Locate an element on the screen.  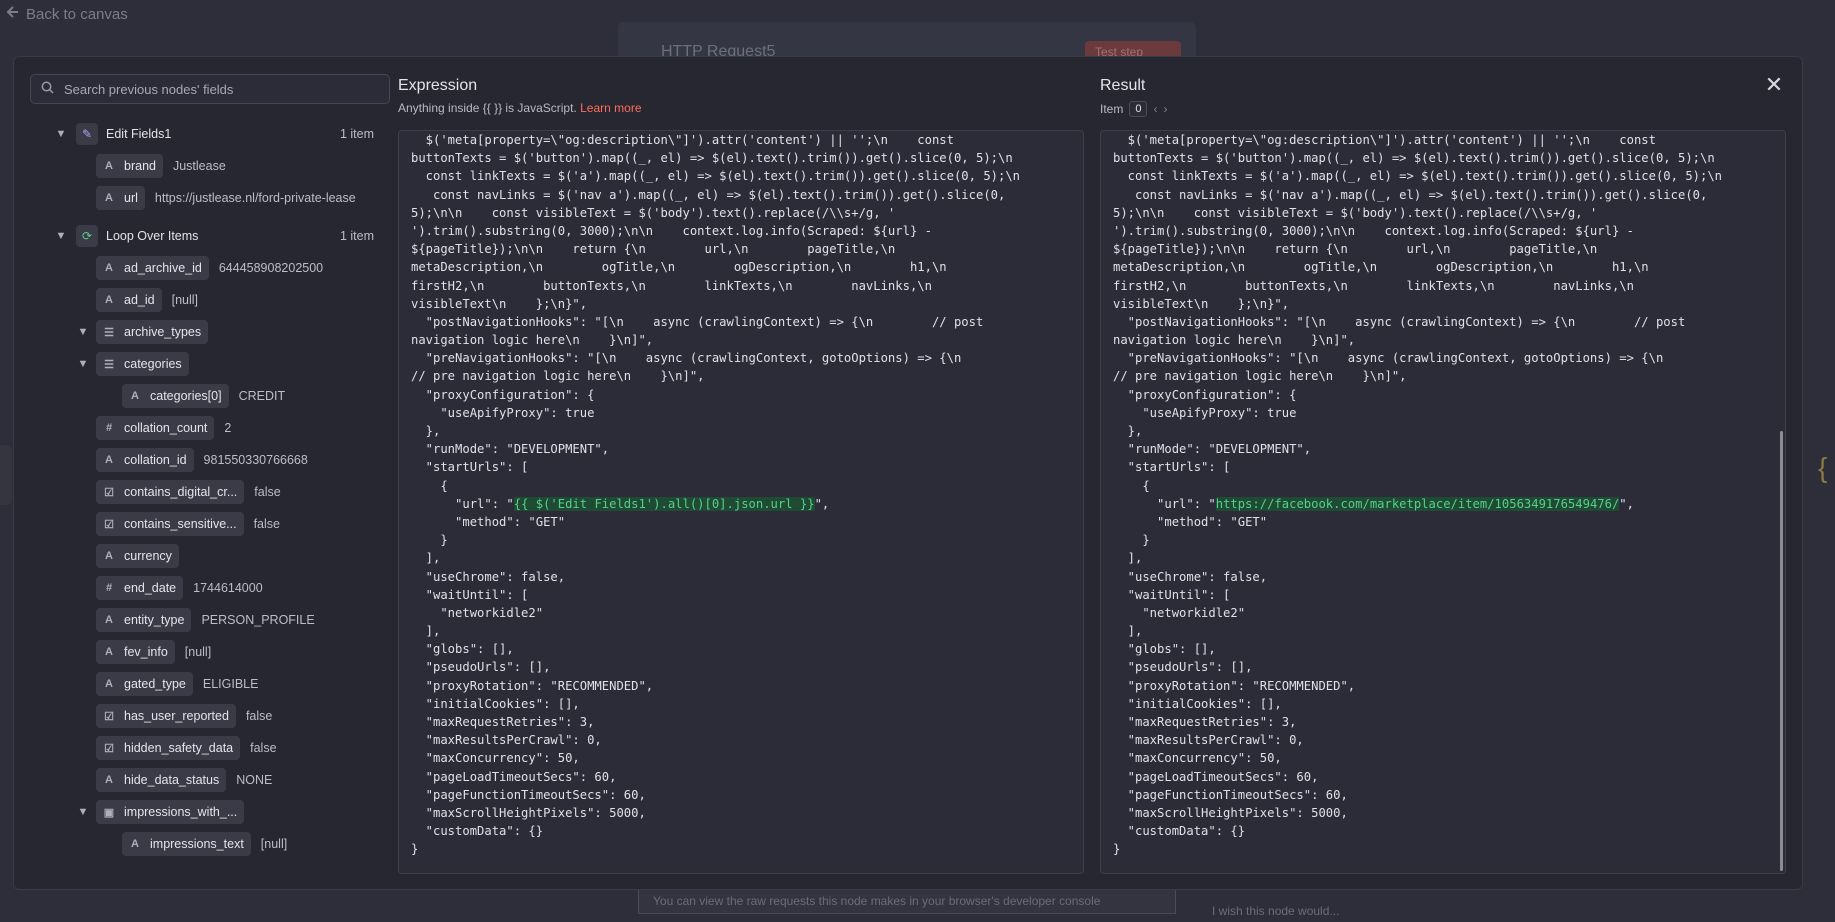
field-pill: Agated_type is located at coordinates (144, 684).